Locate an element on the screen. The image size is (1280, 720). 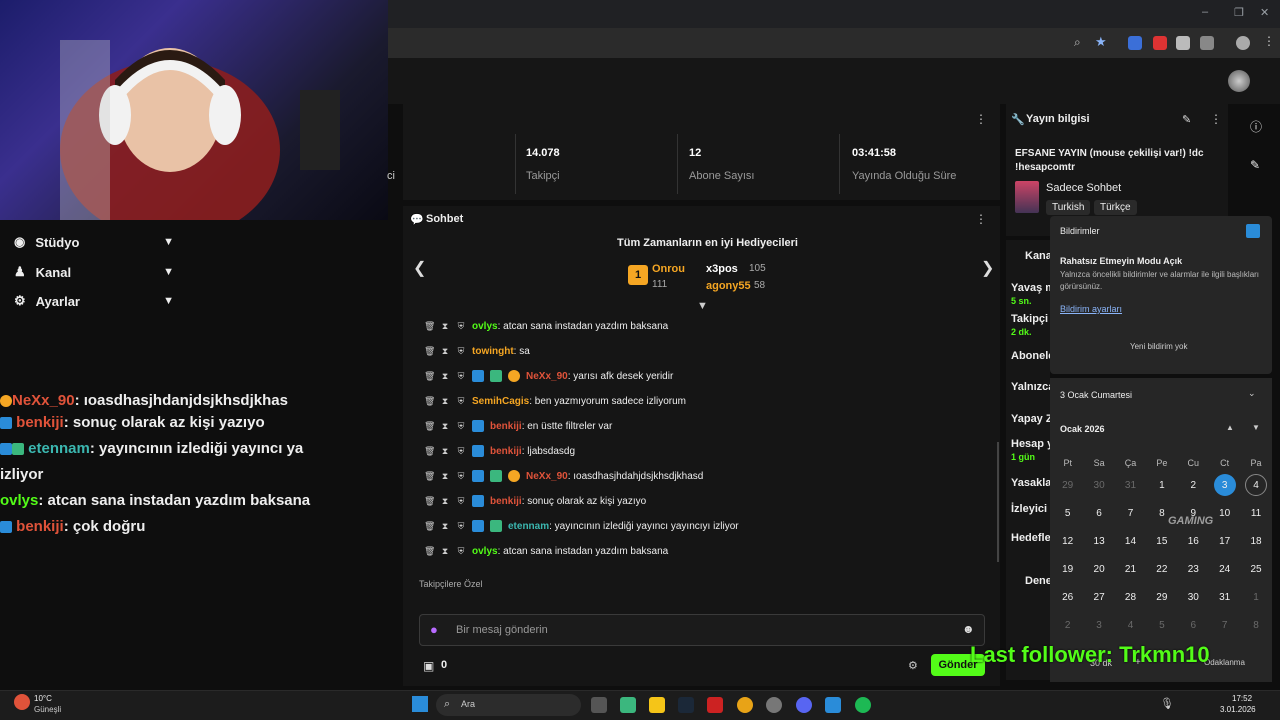
calendar-day: 27 is located at coordinates (1098, 597).